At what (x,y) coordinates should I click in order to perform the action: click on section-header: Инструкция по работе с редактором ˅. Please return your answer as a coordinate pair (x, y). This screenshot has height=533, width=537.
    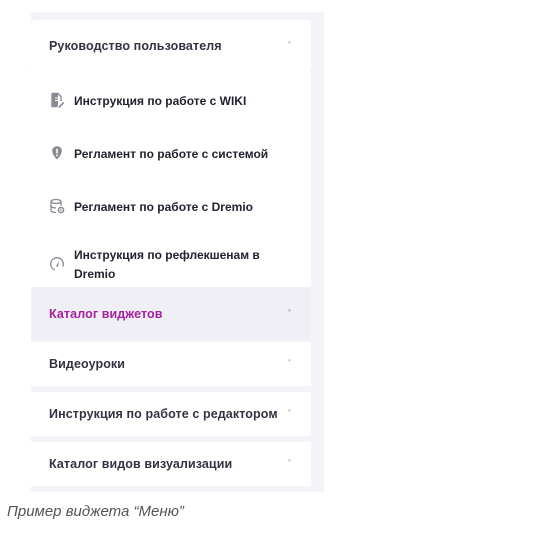
    Looking at the image, I should click on (171, 414).